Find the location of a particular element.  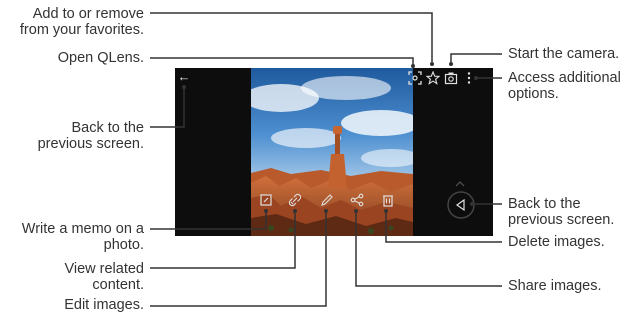

callout-more-options: Access additional options. is located at coordinates (564, 86).